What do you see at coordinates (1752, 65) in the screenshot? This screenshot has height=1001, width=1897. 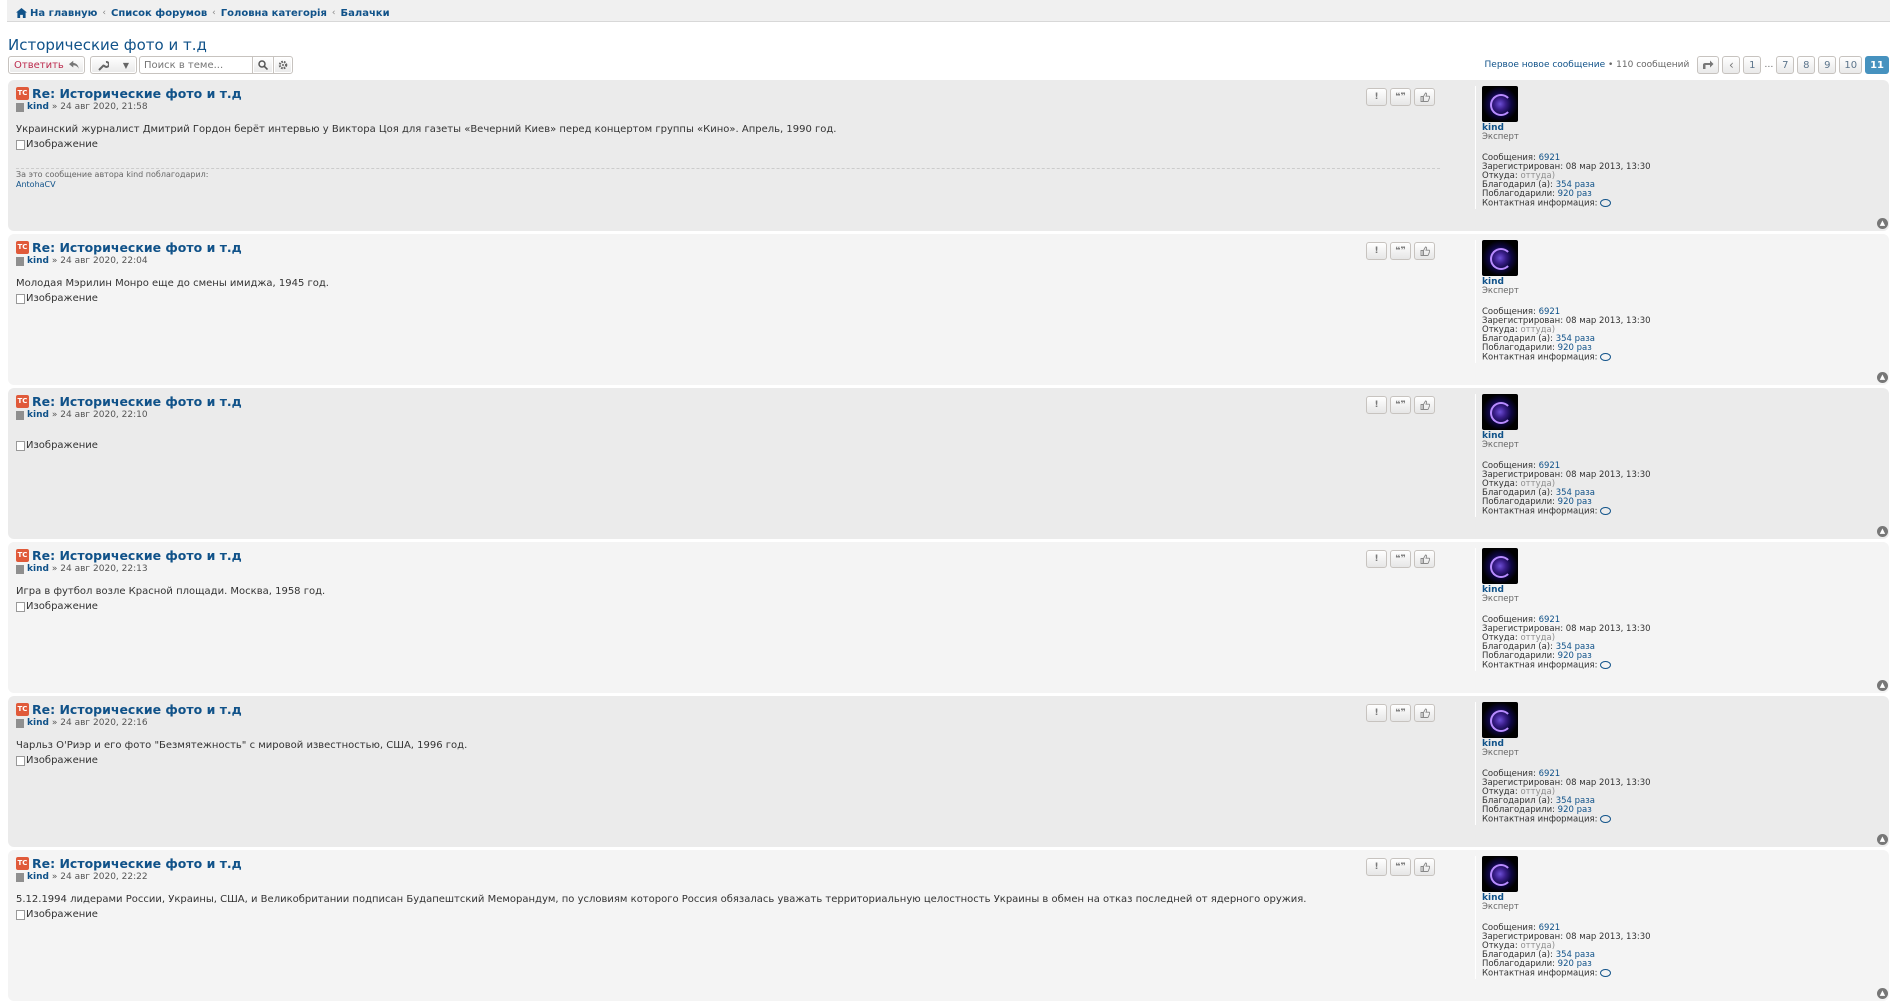 I see `page-link: 1` at bounding box center [1752, 65].